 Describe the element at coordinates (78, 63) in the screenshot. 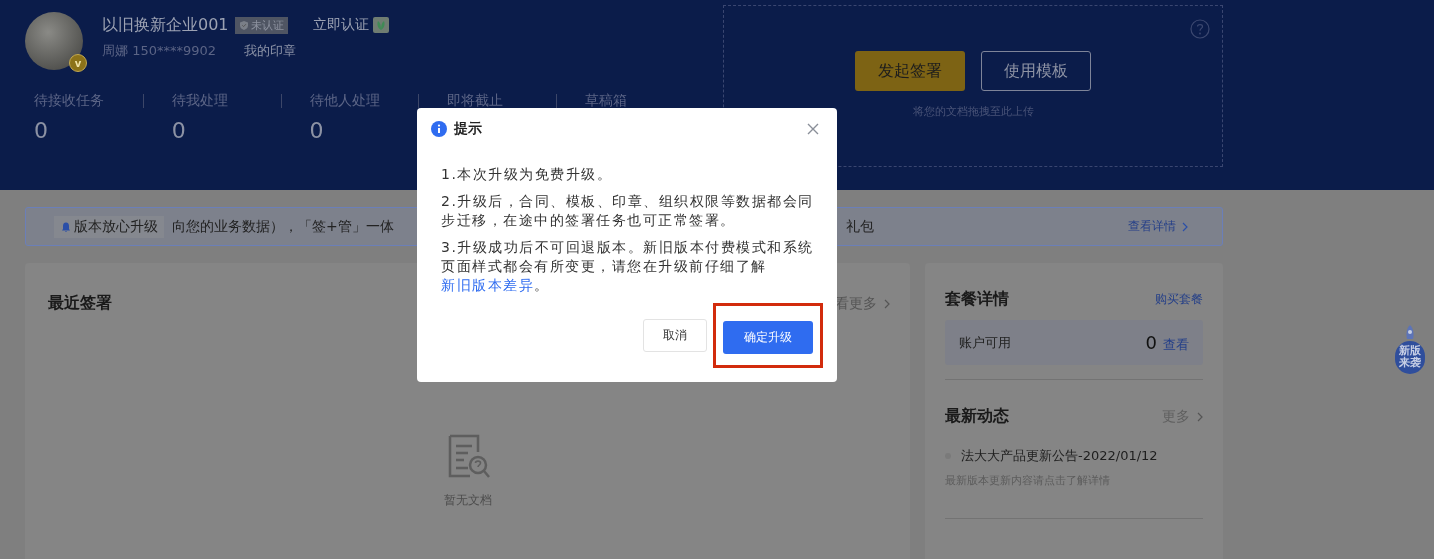

I see `vip-badge: v` at that location.